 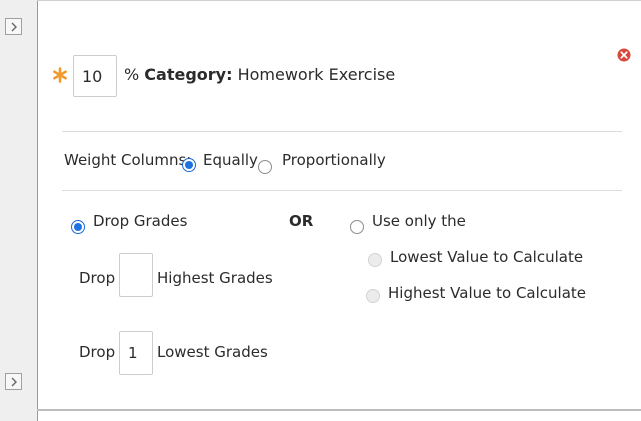 What do you see at coordinates (316, 74) in the screenshot?
I see `category-name: Homework Exercise` at bounding box center [316, 74].